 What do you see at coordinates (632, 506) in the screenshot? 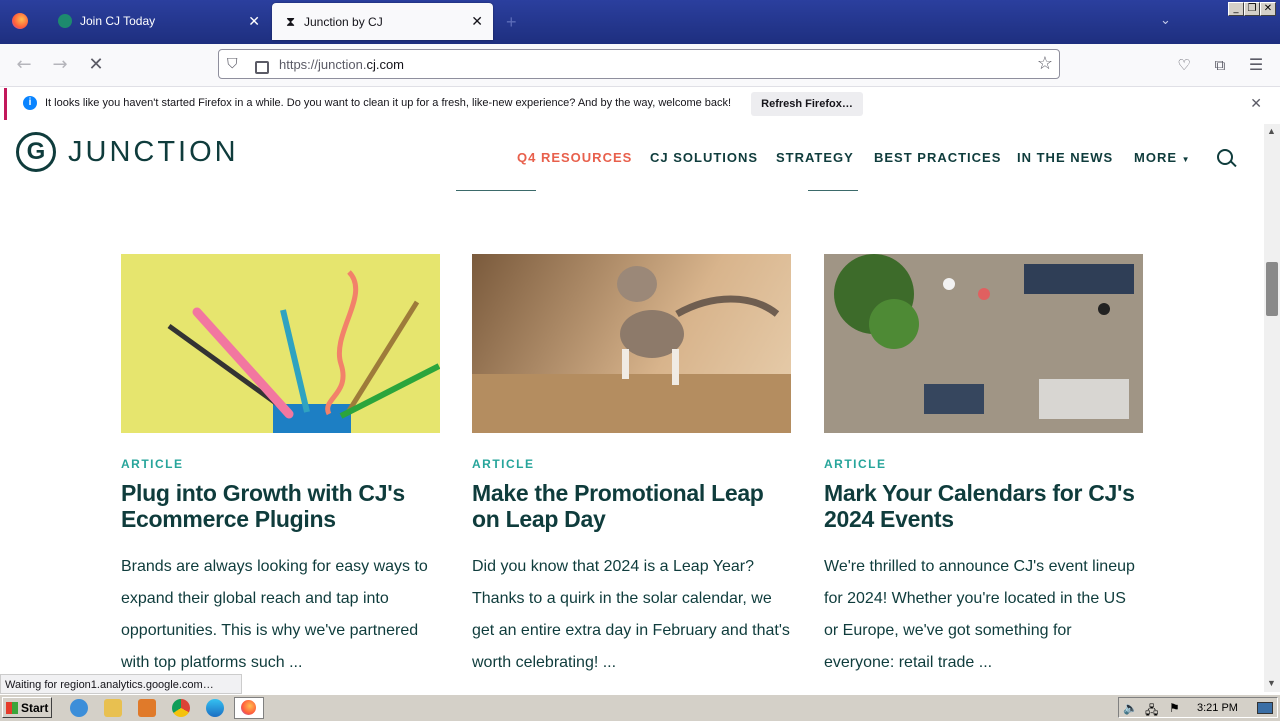
I see `card-title: Make the Promotional Leap on Leap Day` at bounding box center [632, 506].